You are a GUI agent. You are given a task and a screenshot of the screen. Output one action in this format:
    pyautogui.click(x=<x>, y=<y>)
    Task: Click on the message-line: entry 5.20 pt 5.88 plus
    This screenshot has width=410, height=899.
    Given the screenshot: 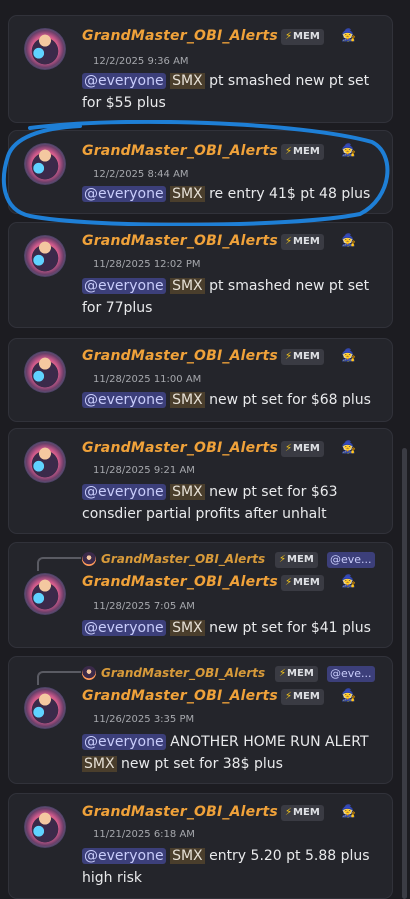 What is the action you would take?
    pyautogui.click(x=289, y=856)
    